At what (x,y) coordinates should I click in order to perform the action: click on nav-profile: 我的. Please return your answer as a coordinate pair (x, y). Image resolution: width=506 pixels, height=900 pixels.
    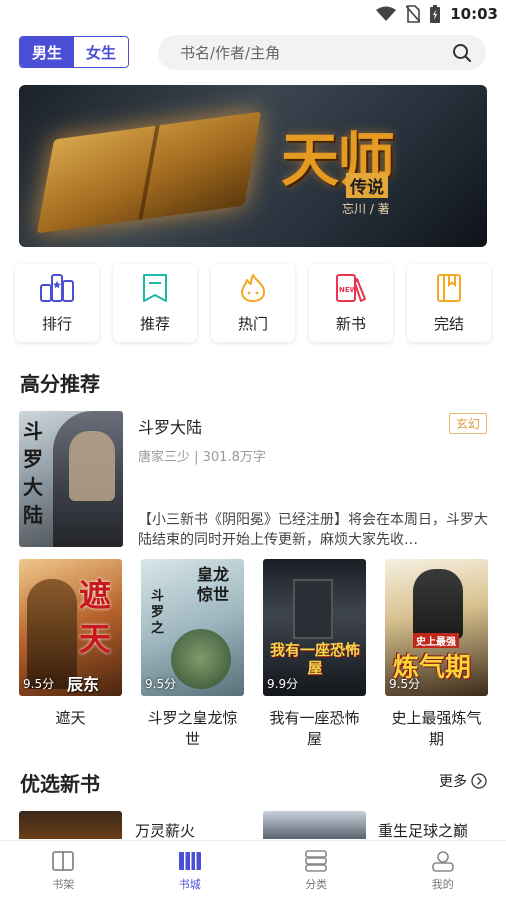
    Looking at the image, I should click on (443, 870).